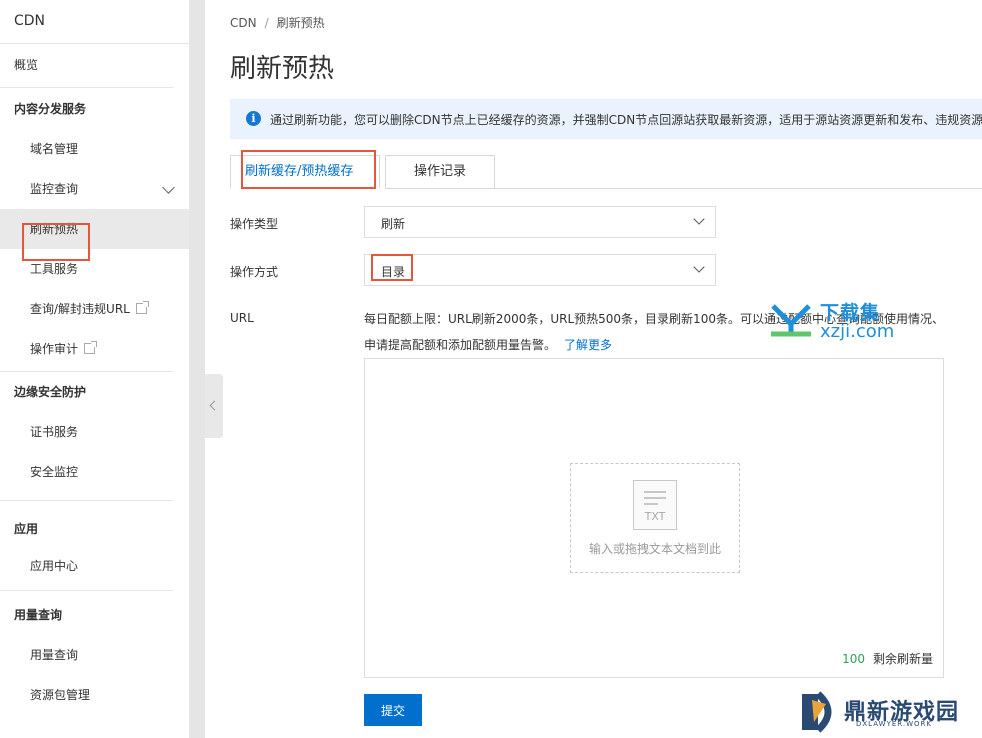 The width and height of the screenshot is (982, 738). Describe the element at coordinates (50, 392) in the screenshot. I see `sidebar-group-edge-security: 边缘安全防护` at that location.